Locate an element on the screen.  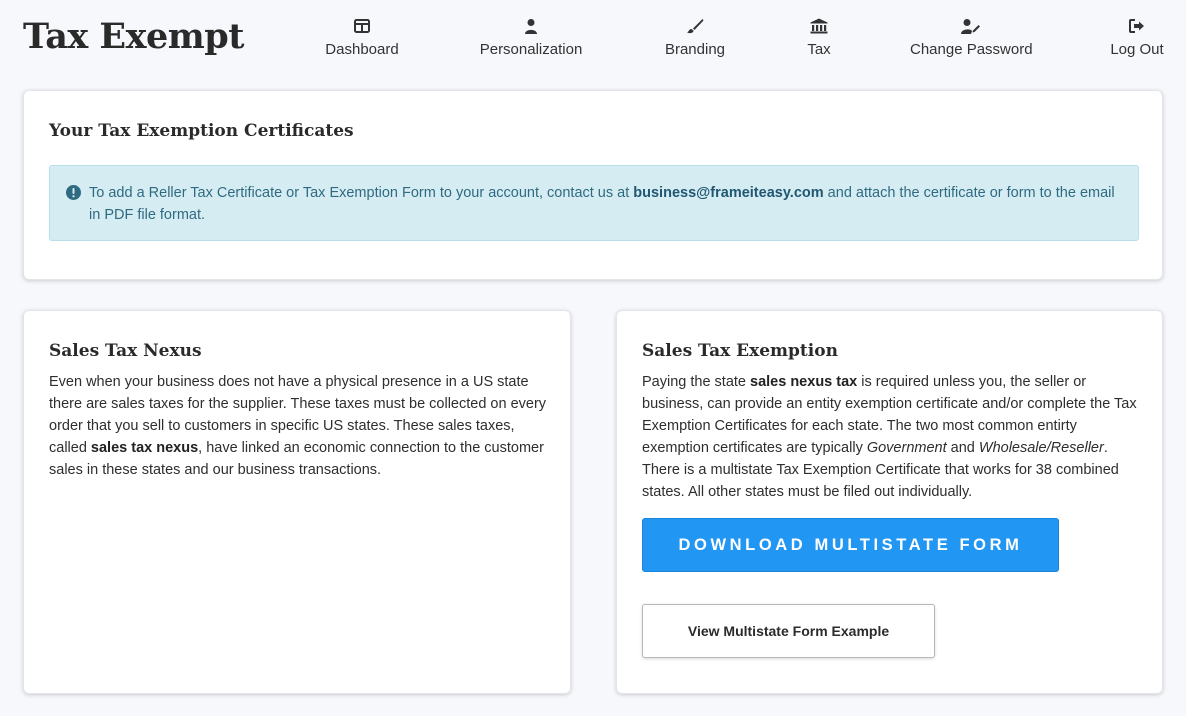
view-multistate-form-example-button: View Multistate Form Example is located at coordinates (788, 631).